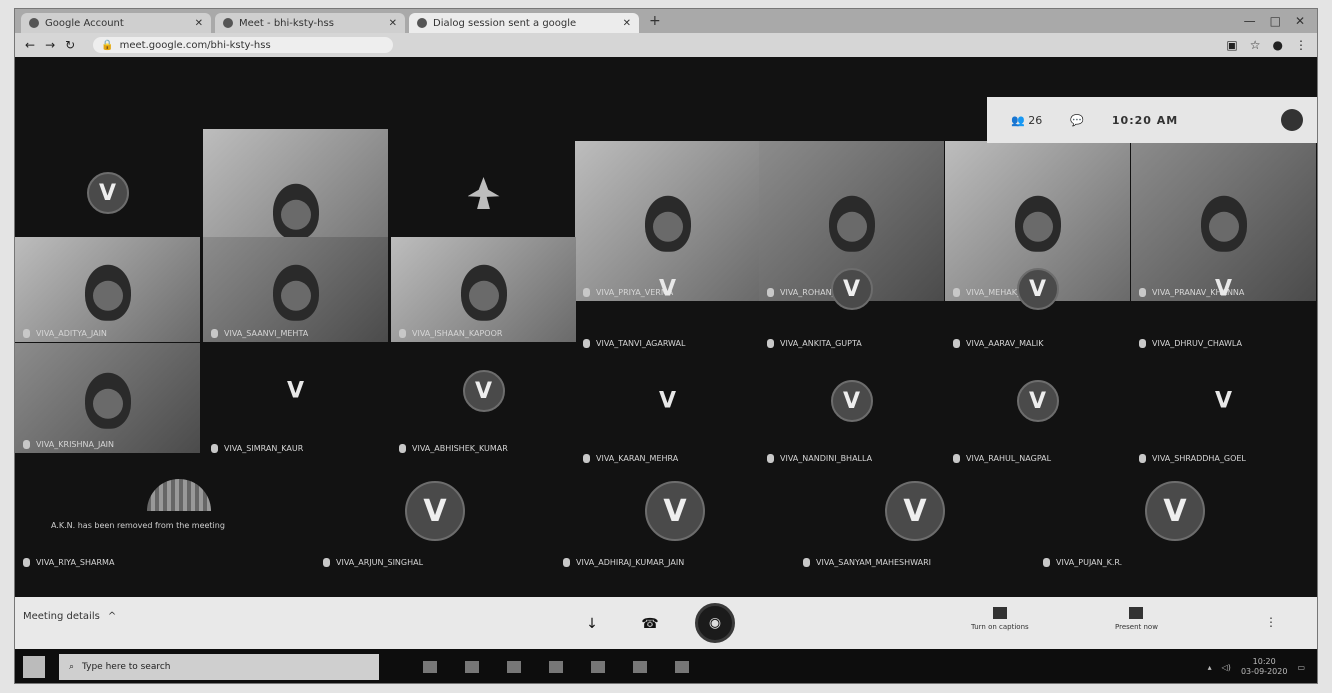 This screenshot has width=1332, height=693. I want to click on browser-tab-active: Dialog session sent a google ✕, so click(524, 23).